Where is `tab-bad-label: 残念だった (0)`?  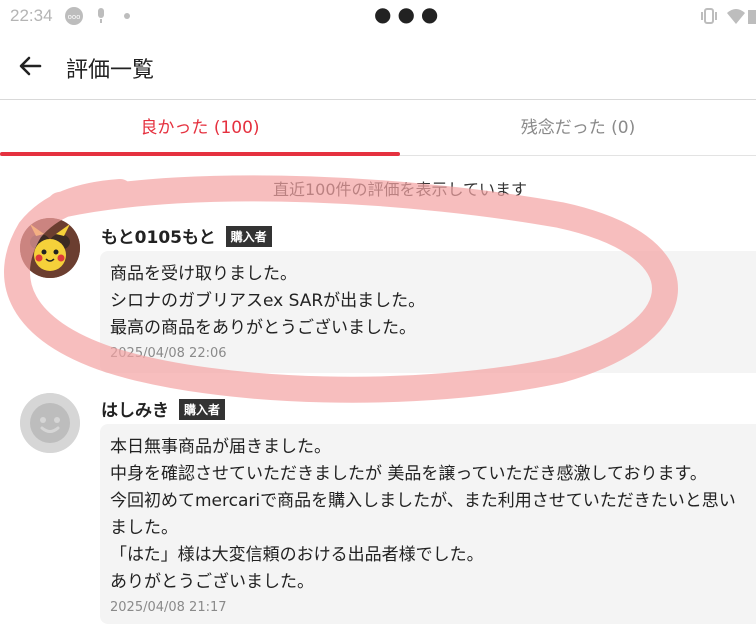 tab-bad-label: 残念だった (0) is located at coordinates (578, 128).